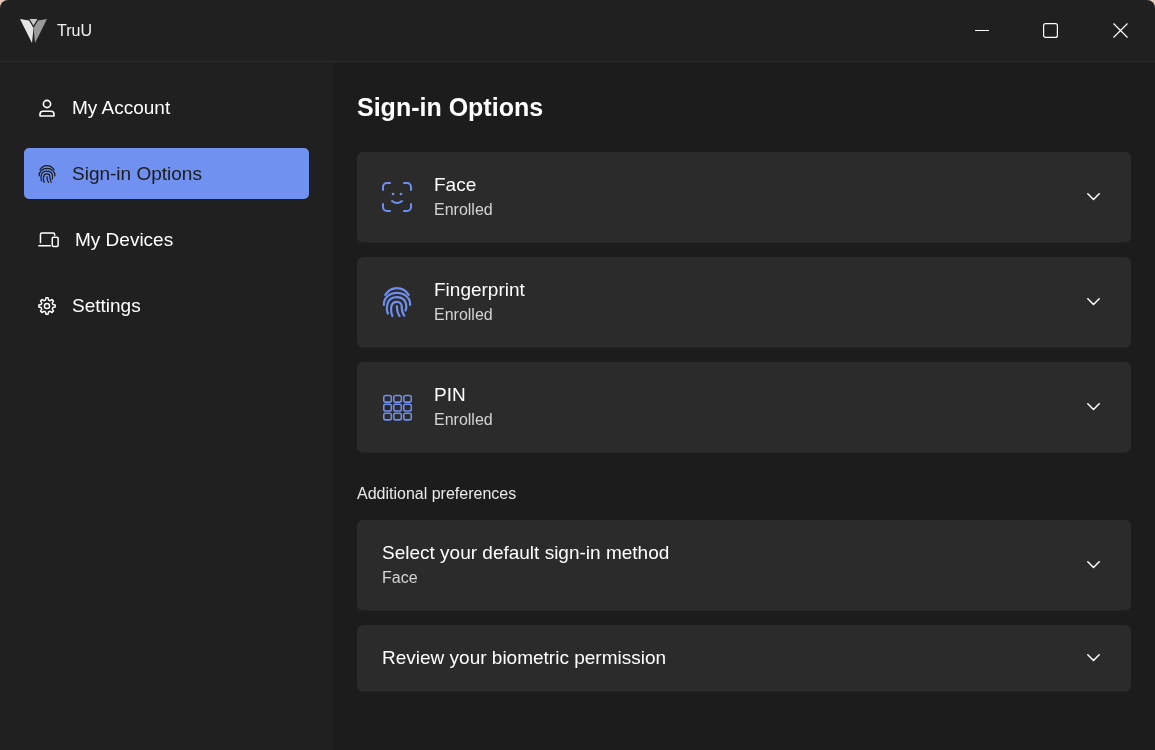  I want to click on preference-value: Face, so click(400, 578).